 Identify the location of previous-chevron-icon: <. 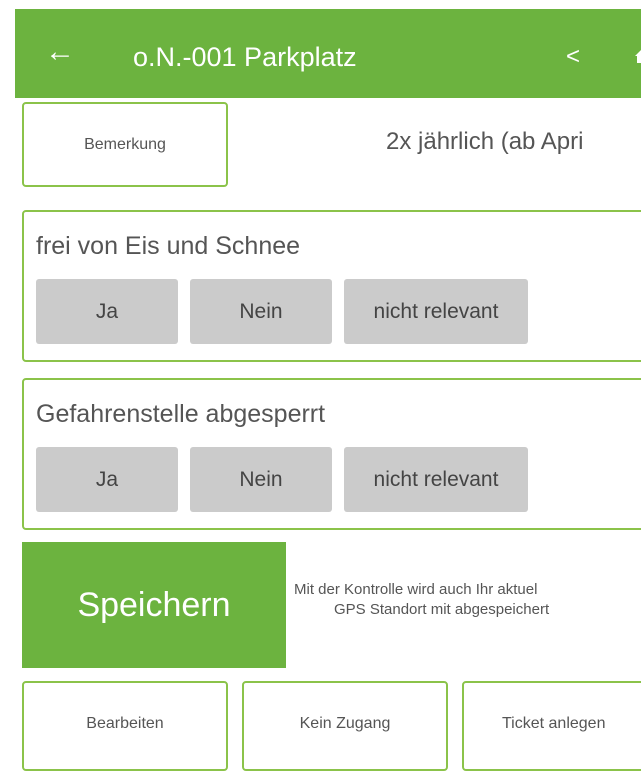
(573, 57).